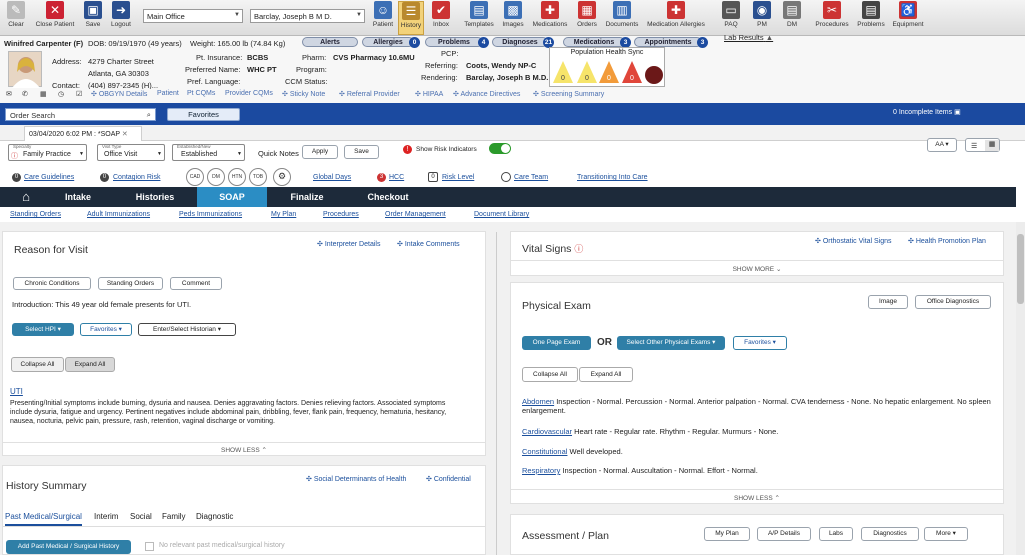 Image resolution: width=1025 pixels, height=555 pixels. I want to click on allergies-pill: Allergies 0, so click(391, 42).